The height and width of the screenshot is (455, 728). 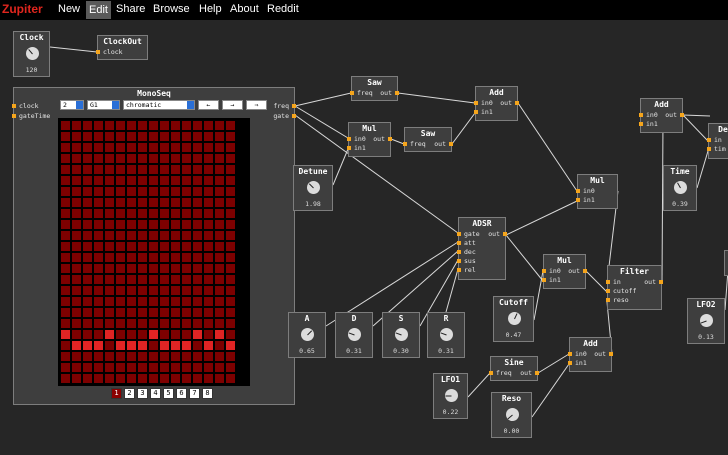 I want to click on mul2-node: Mul in0 in1, so click(x=597, y=191).